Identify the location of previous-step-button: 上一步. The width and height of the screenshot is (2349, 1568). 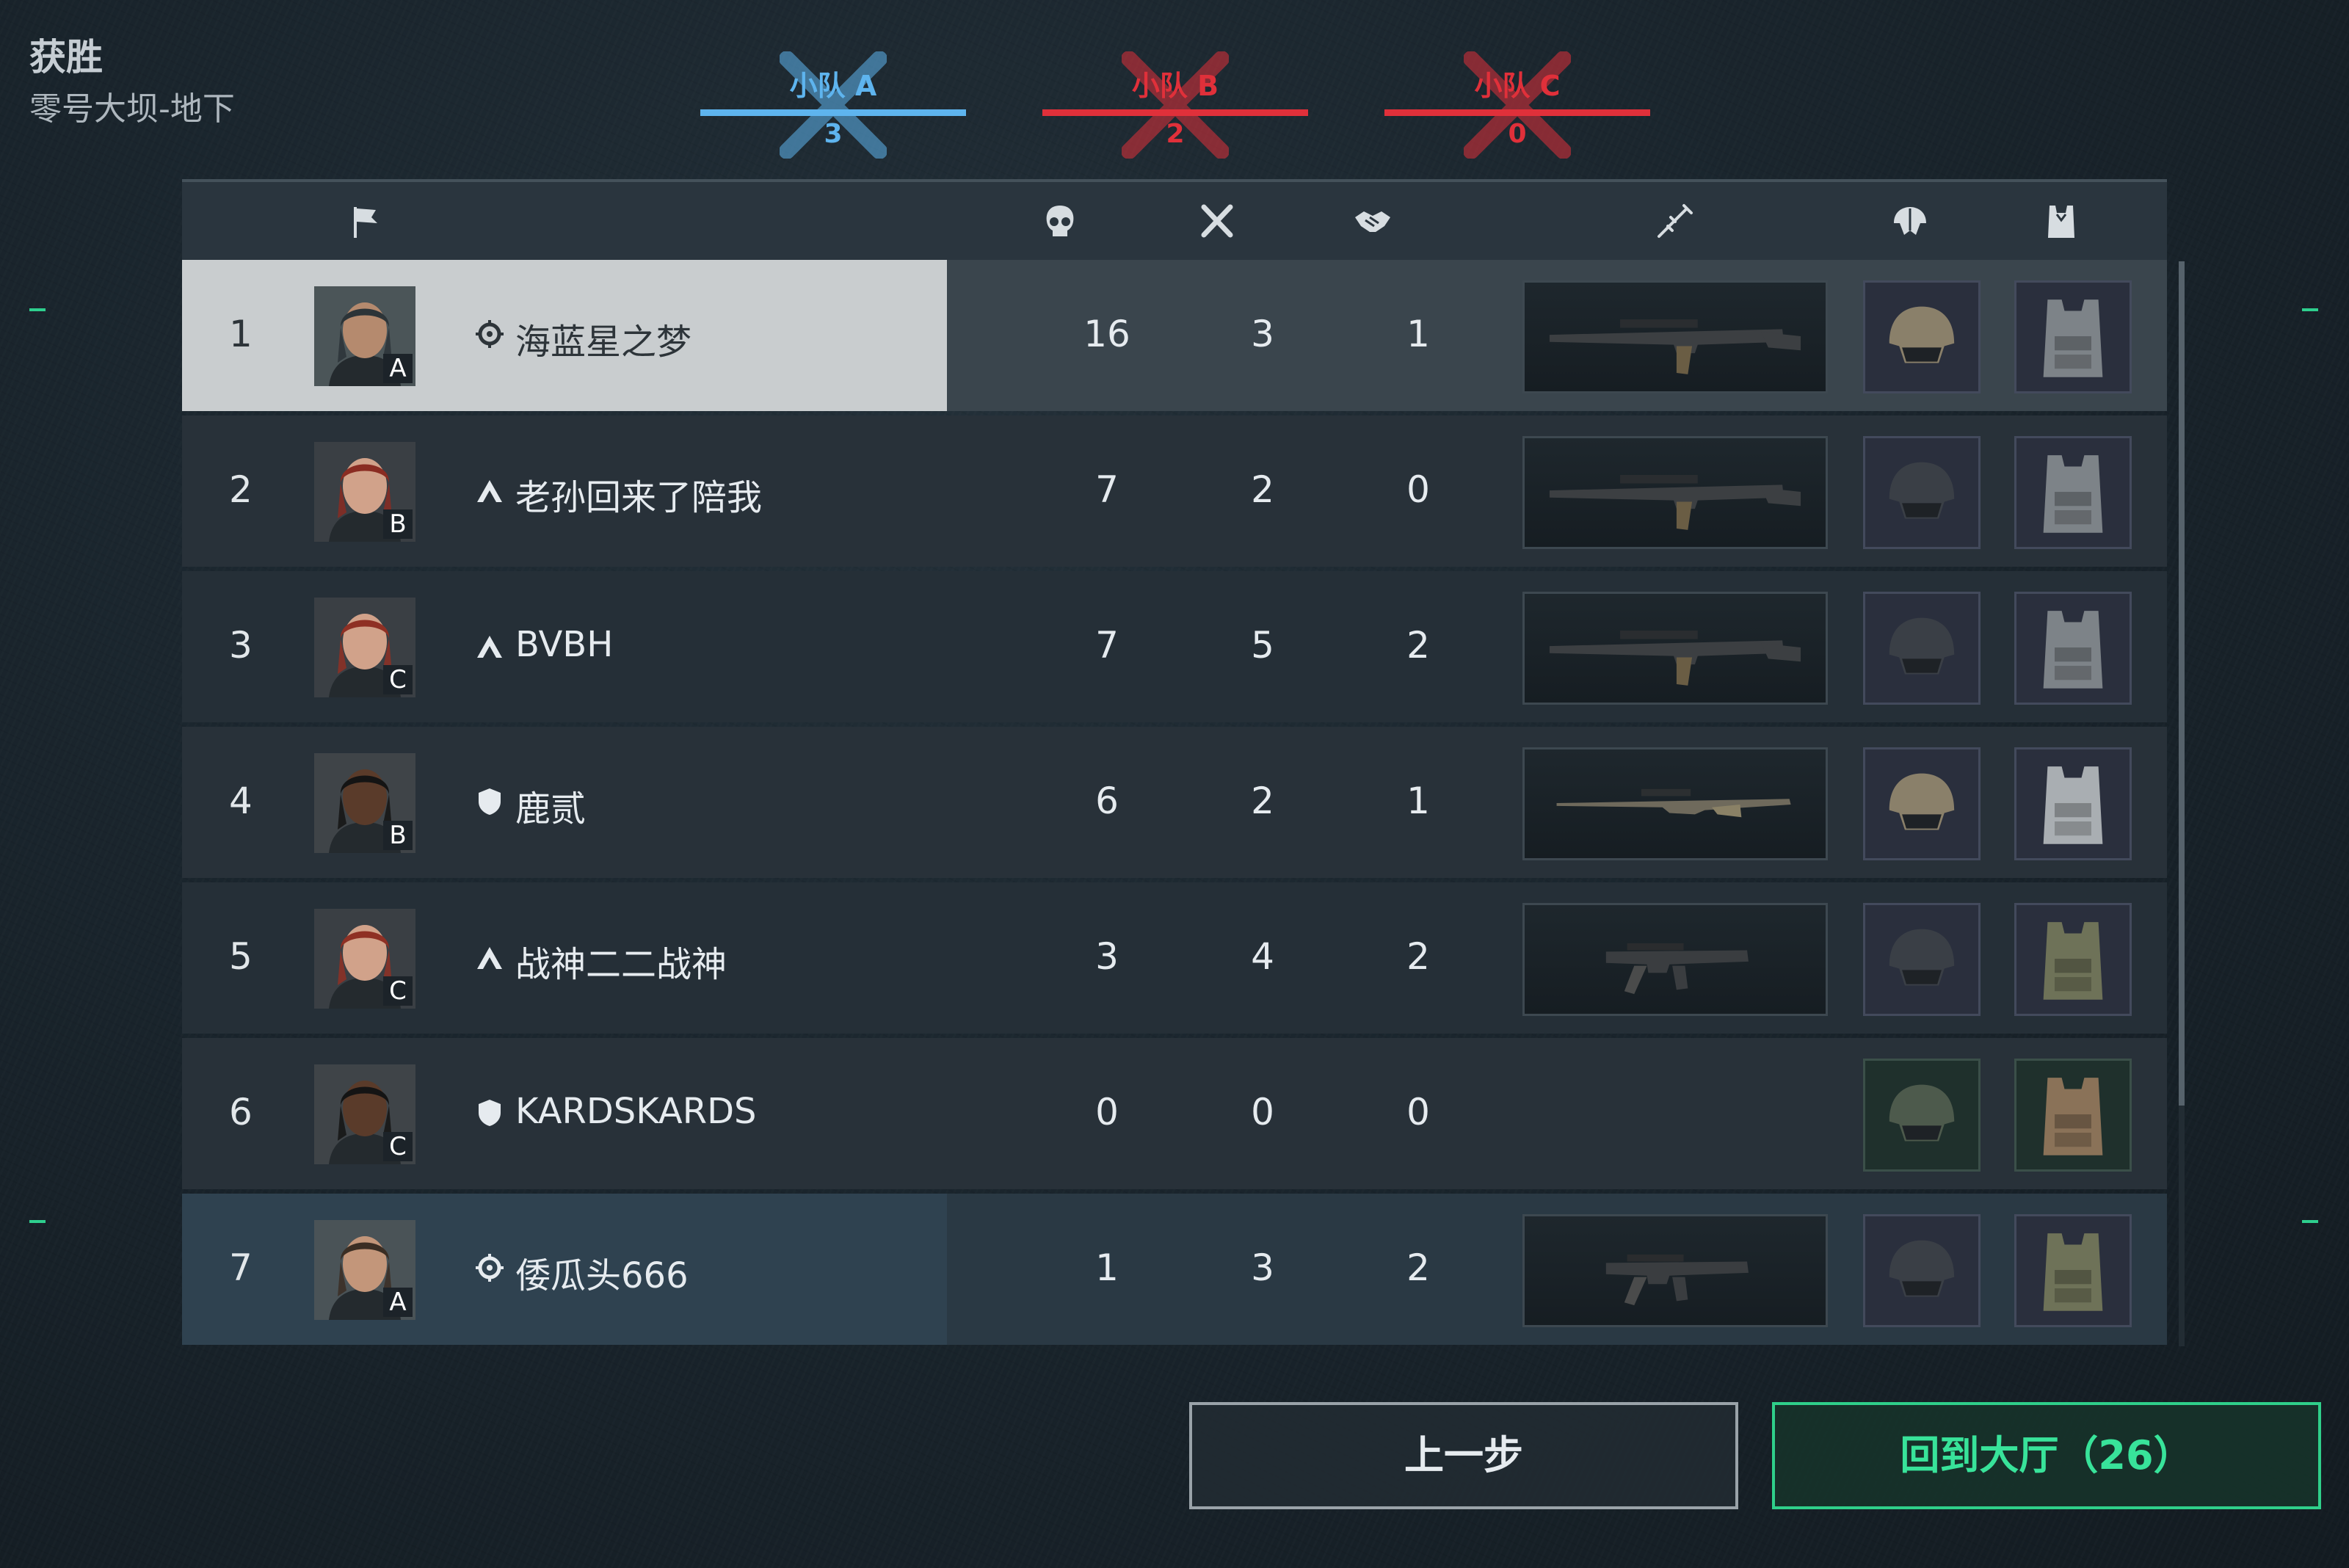
(1463, 1455).